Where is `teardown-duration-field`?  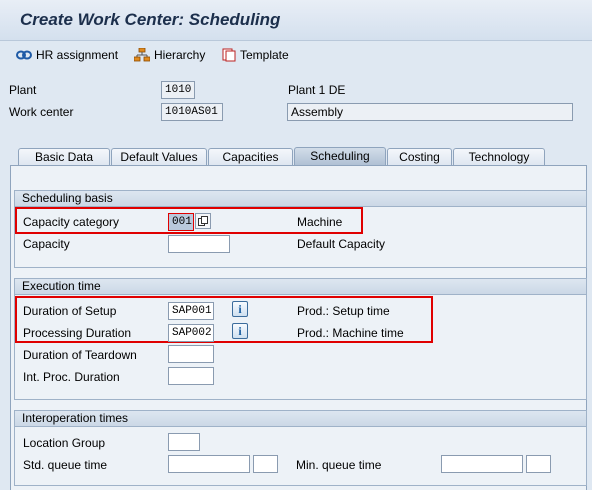 teardown-duration-field is located at coordinates (191, 354).